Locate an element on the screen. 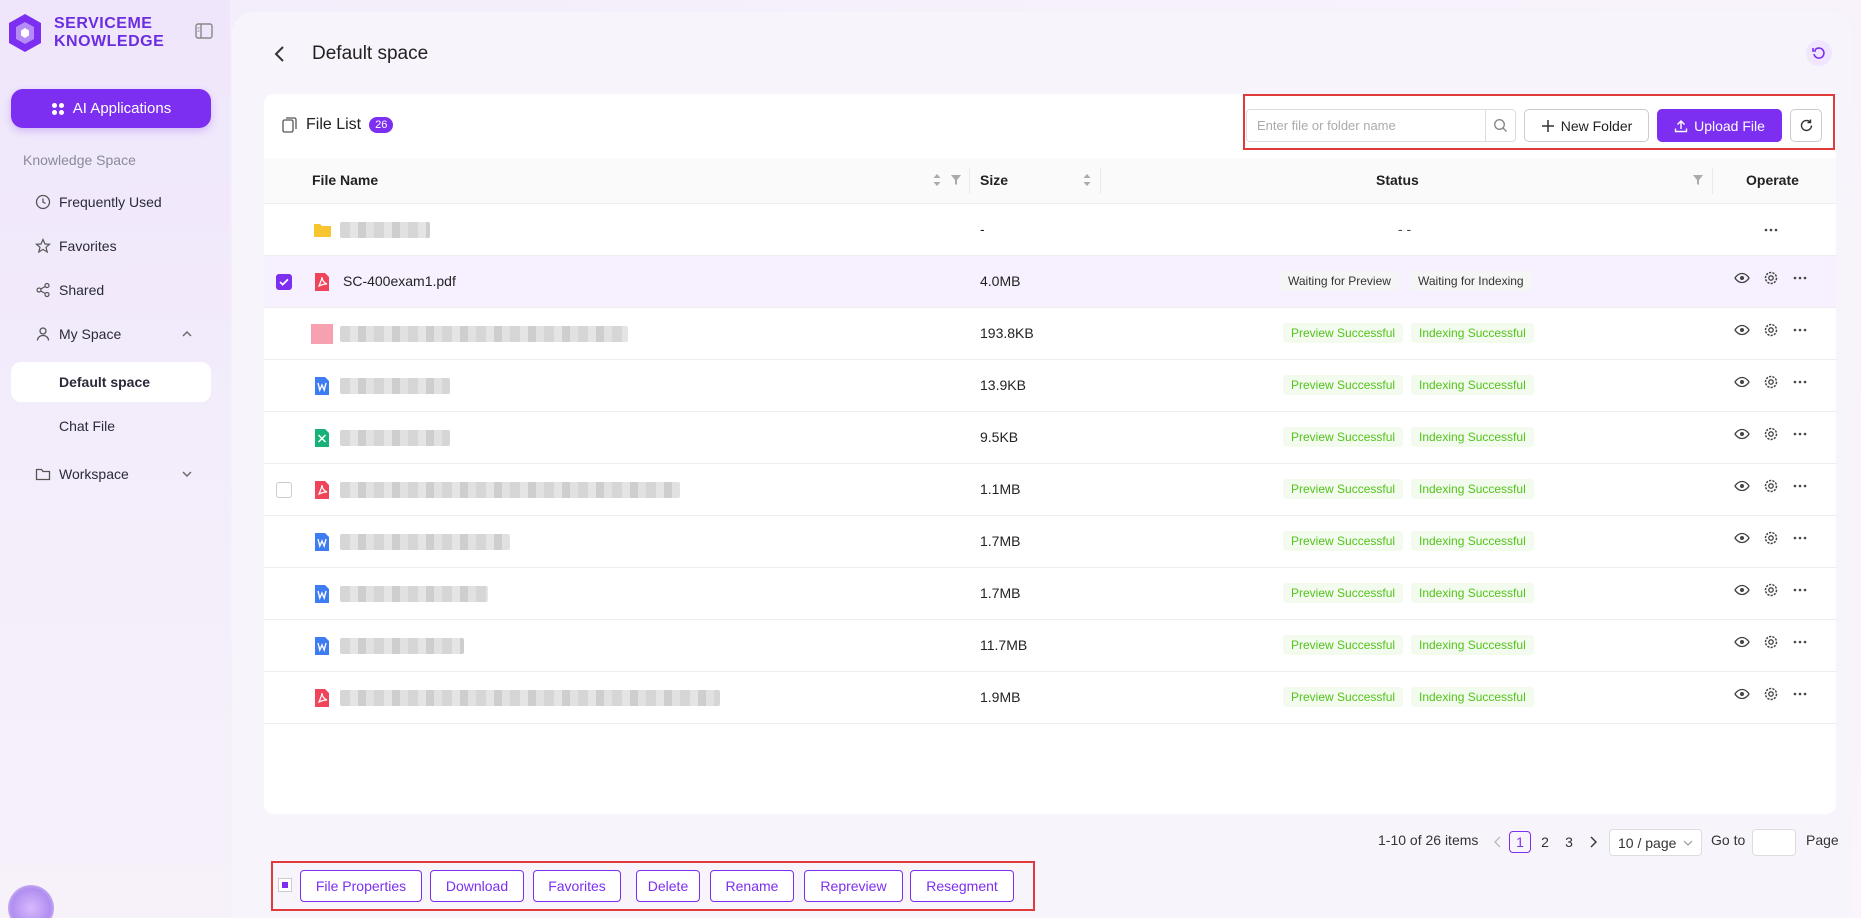  sidebar-item-my-space: My Space is located at coordinates (111, 334).